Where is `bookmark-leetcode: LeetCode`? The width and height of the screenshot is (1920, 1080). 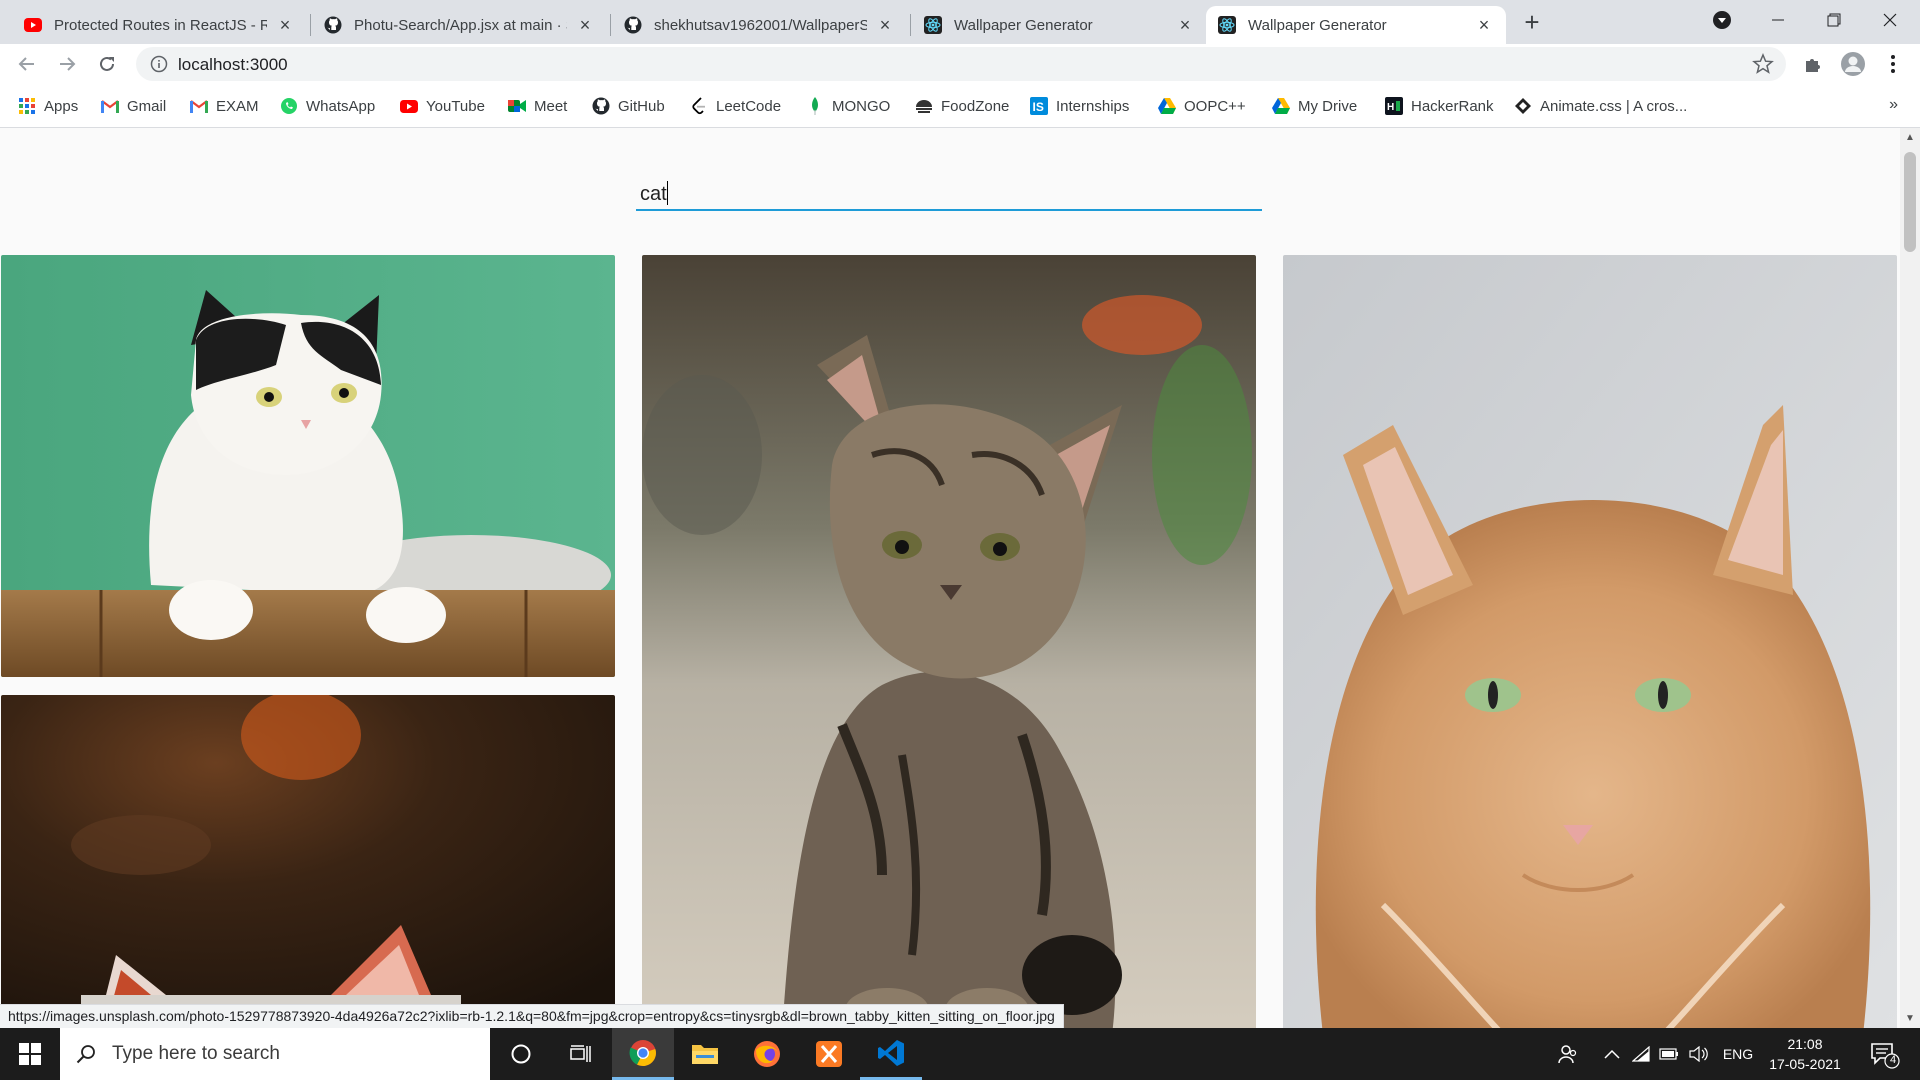 bookmark-leetcode: LeetCode is located at coordinates (735, 106).